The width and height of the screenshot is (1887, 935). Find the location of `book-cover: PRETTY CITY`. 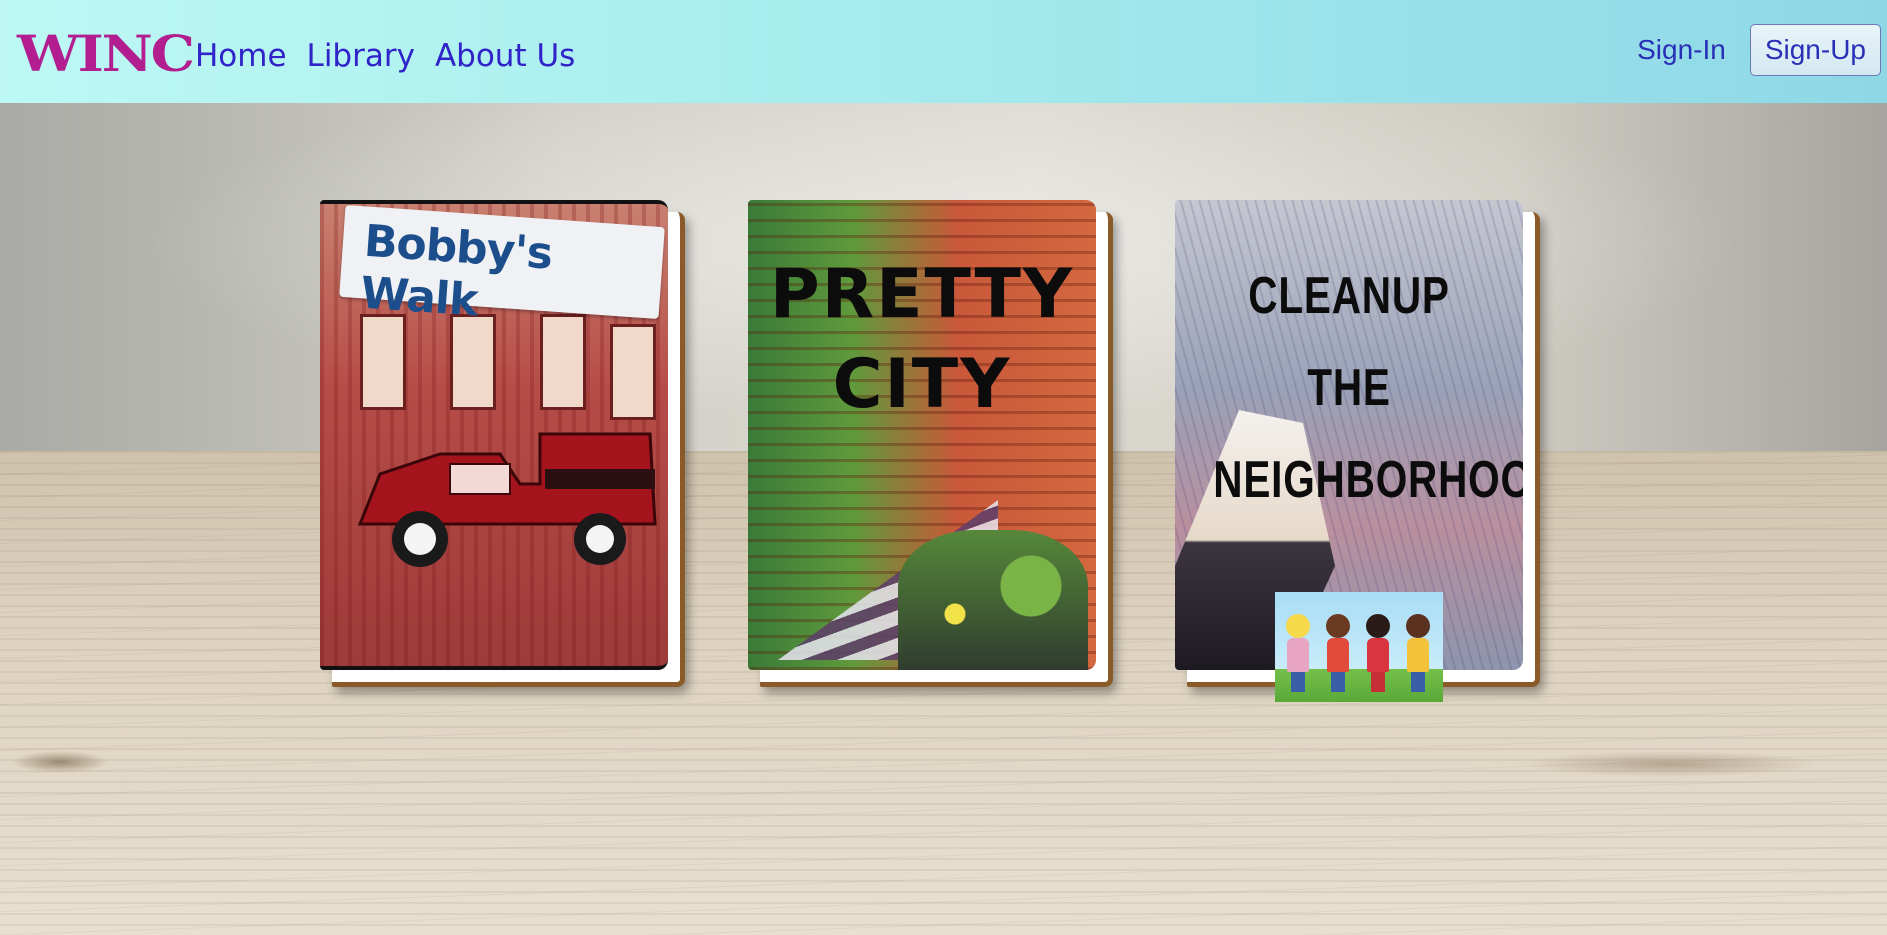

book-cover: PRETTY CITY is located at coordinates (922, 435).